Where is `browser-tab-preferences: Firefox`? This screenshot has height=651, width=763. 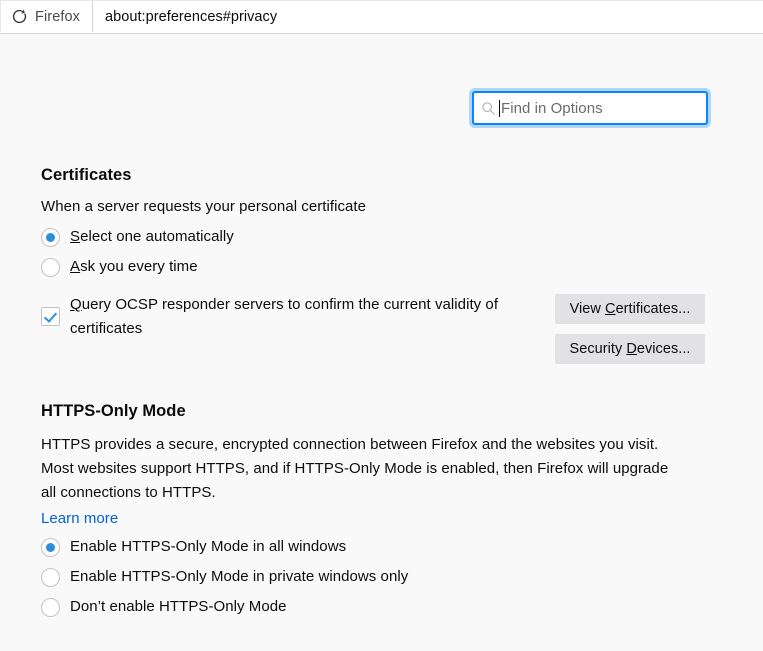 browser-tab-preferences: Firefox is located at coordinates (47, 16).